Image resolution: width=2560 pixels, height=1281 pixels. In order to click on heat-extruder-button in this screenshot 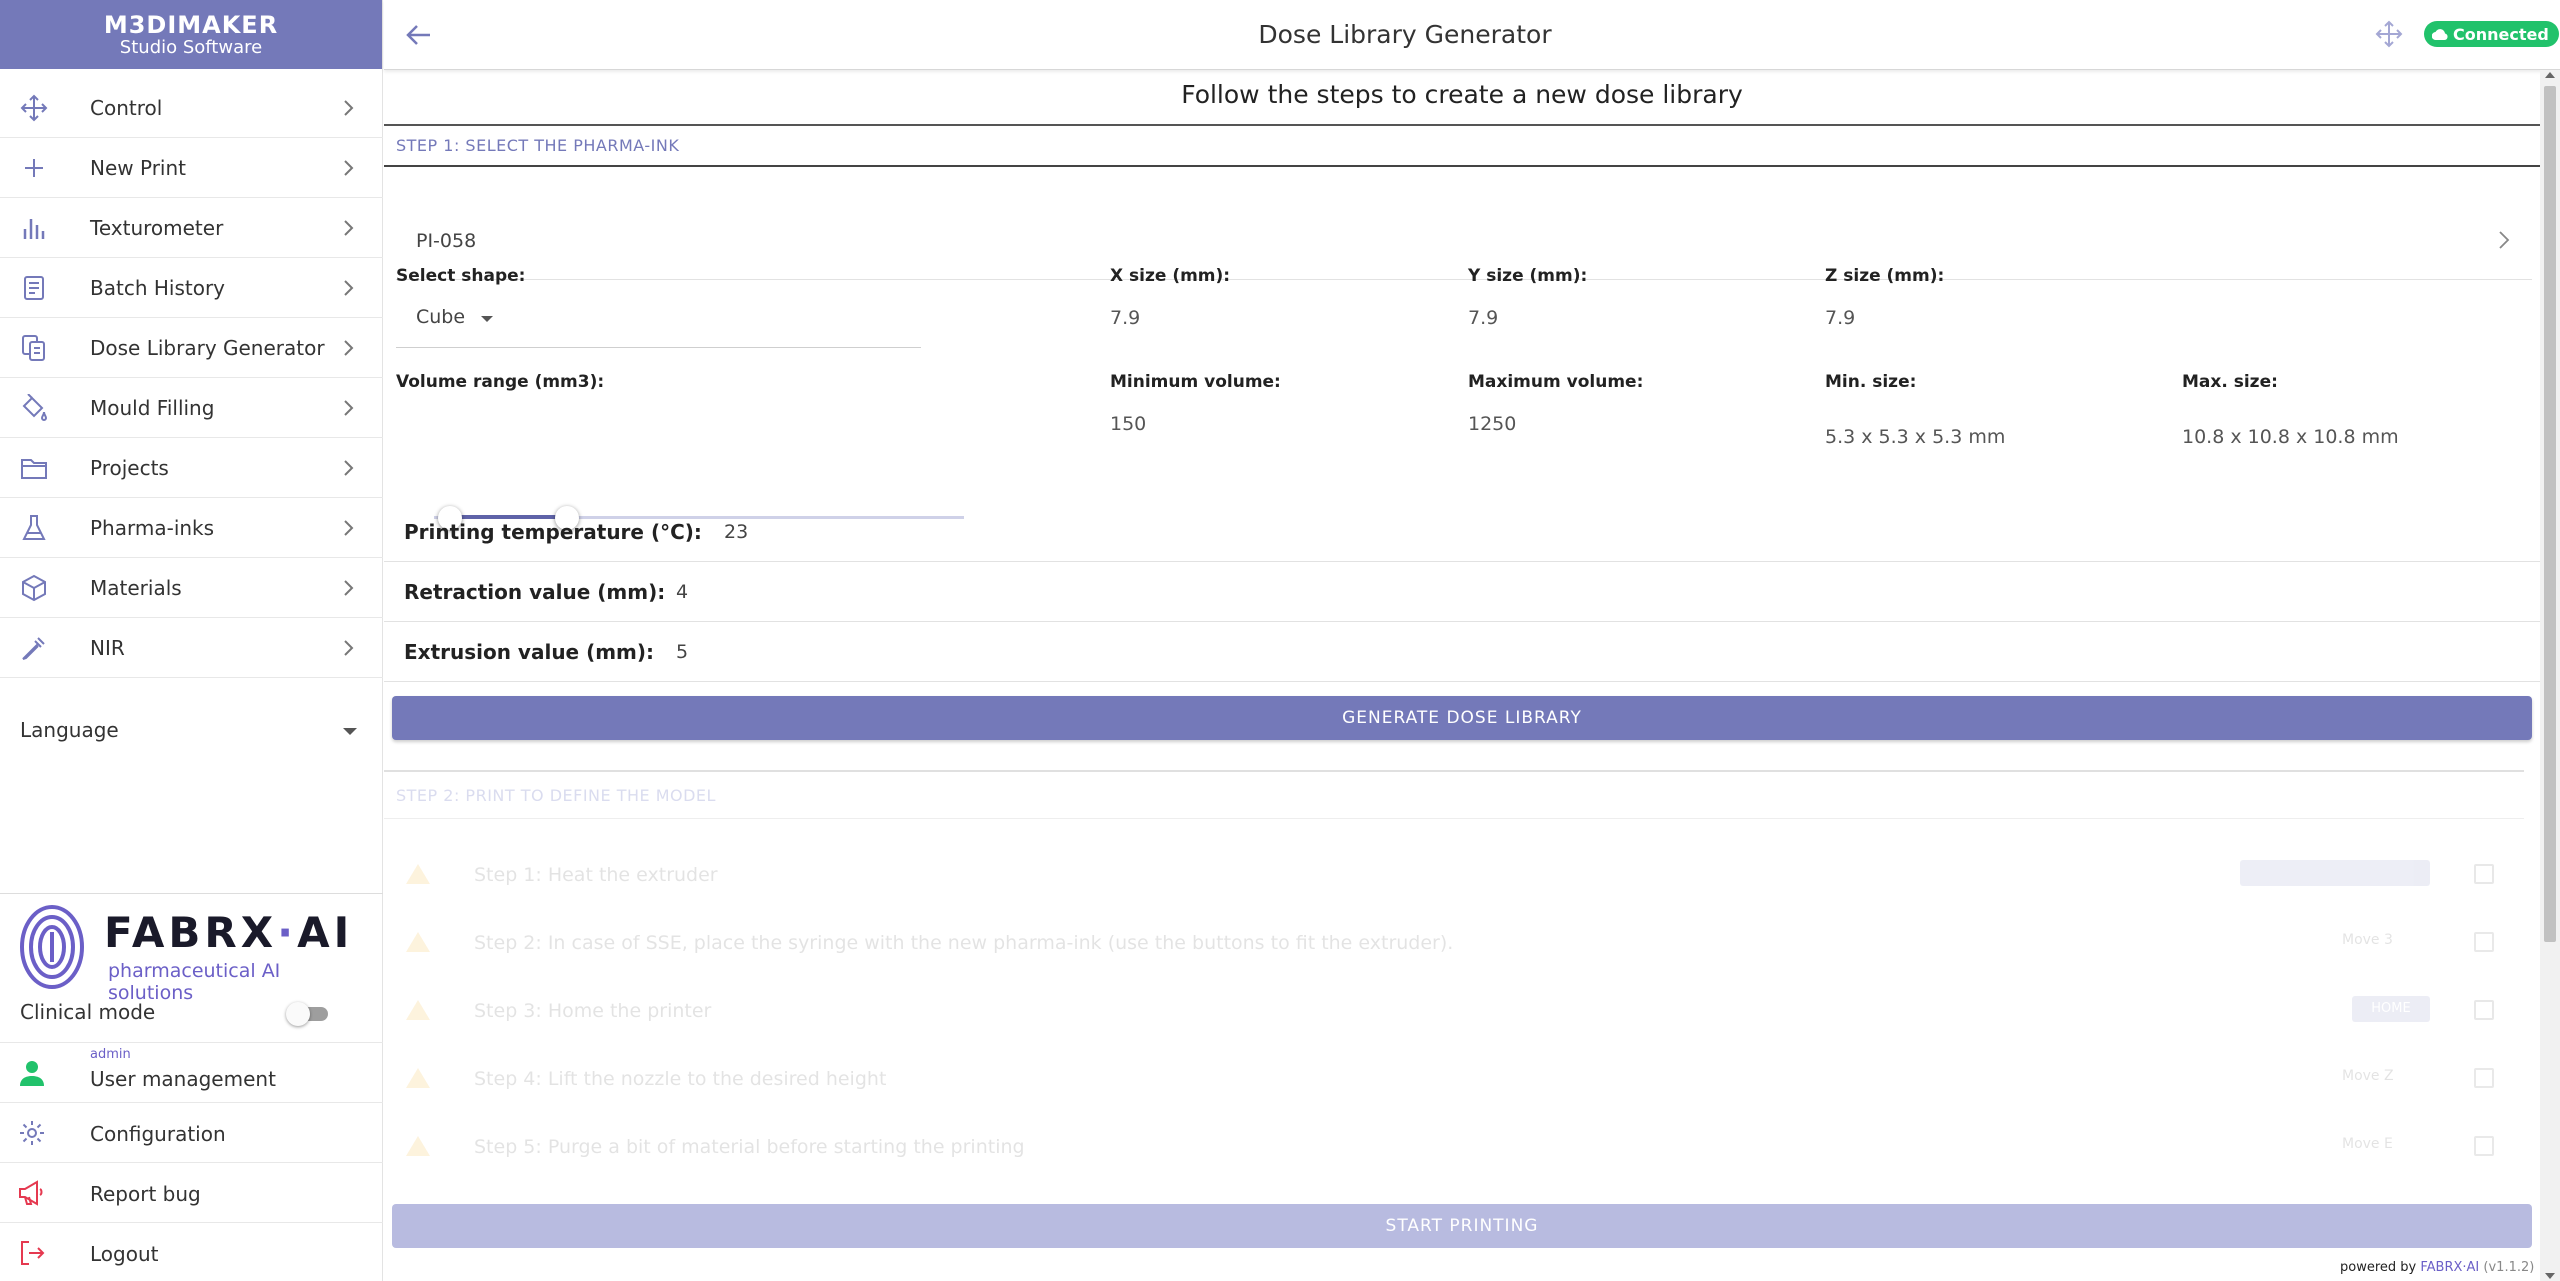, I will do `click(2335, 873)`.